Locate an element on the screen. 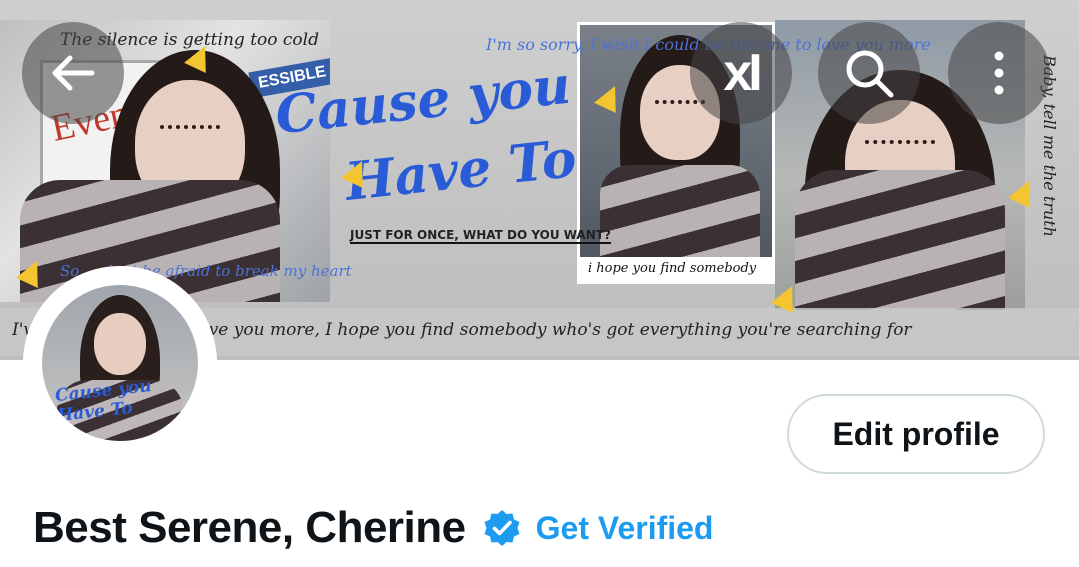  display-name: Best Serene, Cherine is located at coordinates (249, 527).